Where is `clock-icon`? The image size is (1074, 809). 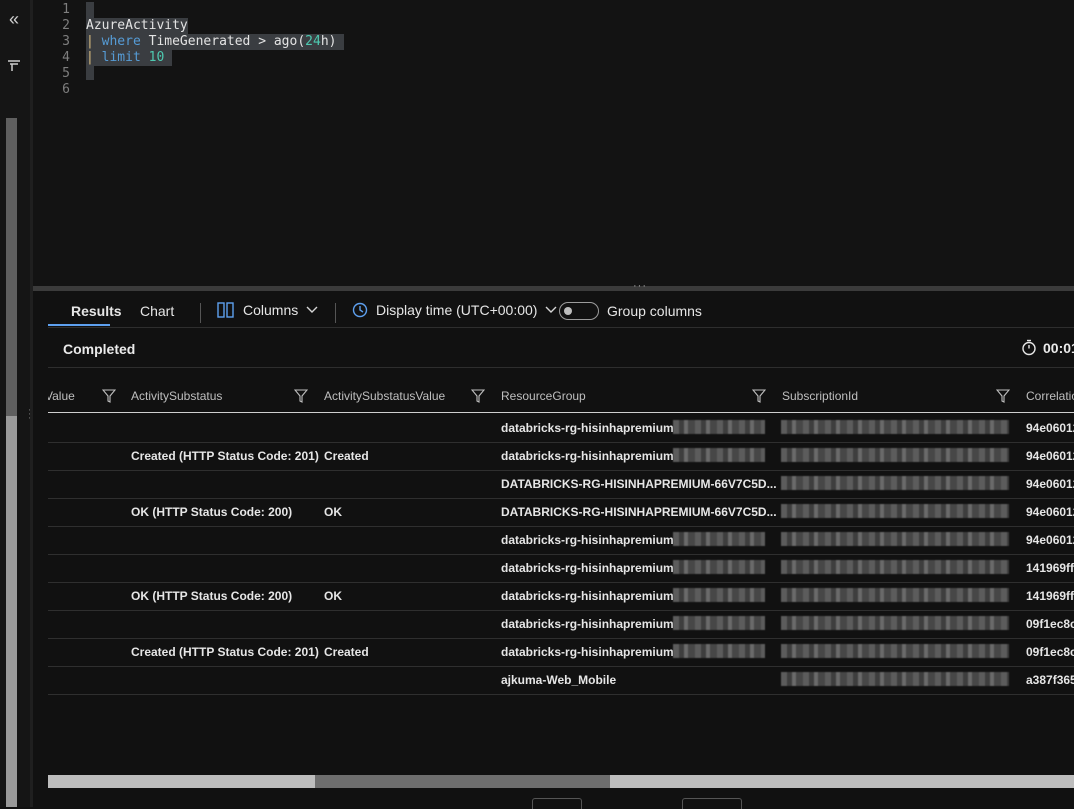
clock-icon is located at coordinates (360, 310).